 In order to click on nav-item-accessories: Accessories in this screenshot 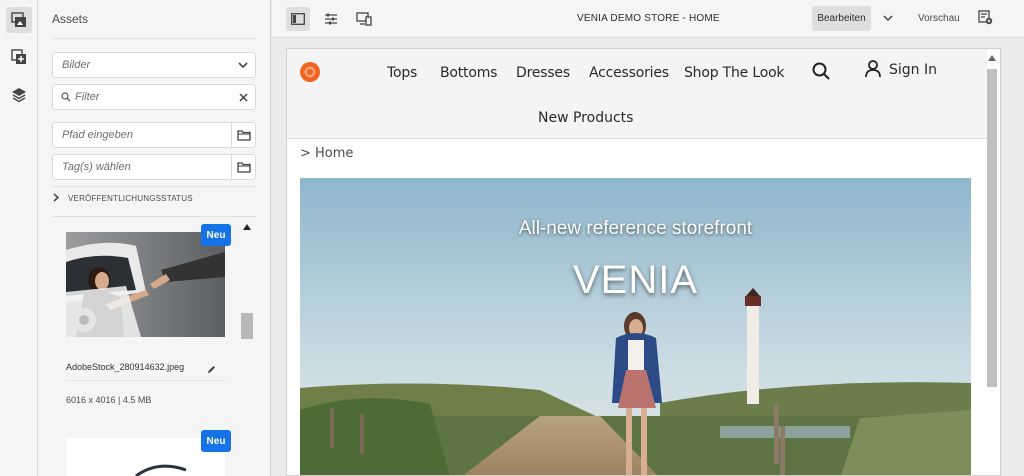, I will do `click(629, 73)`.